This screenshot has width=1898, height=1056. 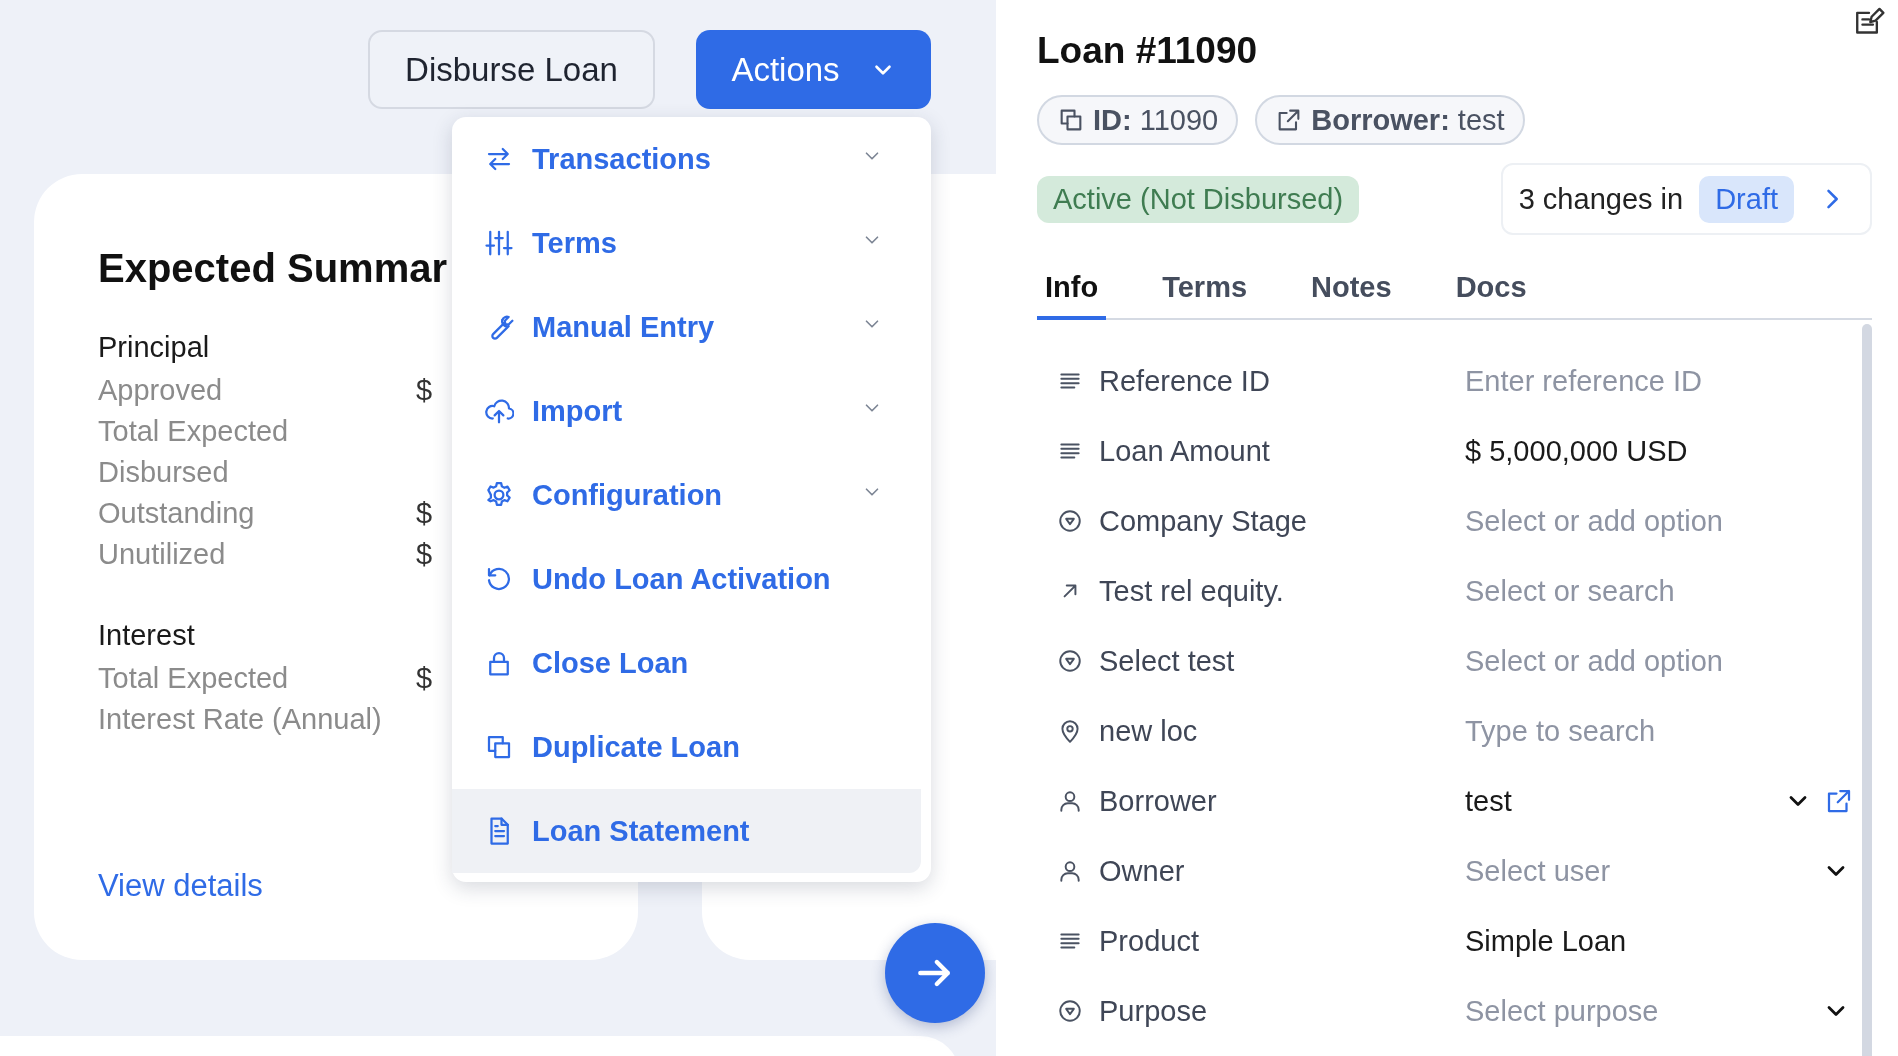 What do you see at coordinates (935, 973) in the screenshot?
I see `next-arrow-button` at bounding box center [935, 973].